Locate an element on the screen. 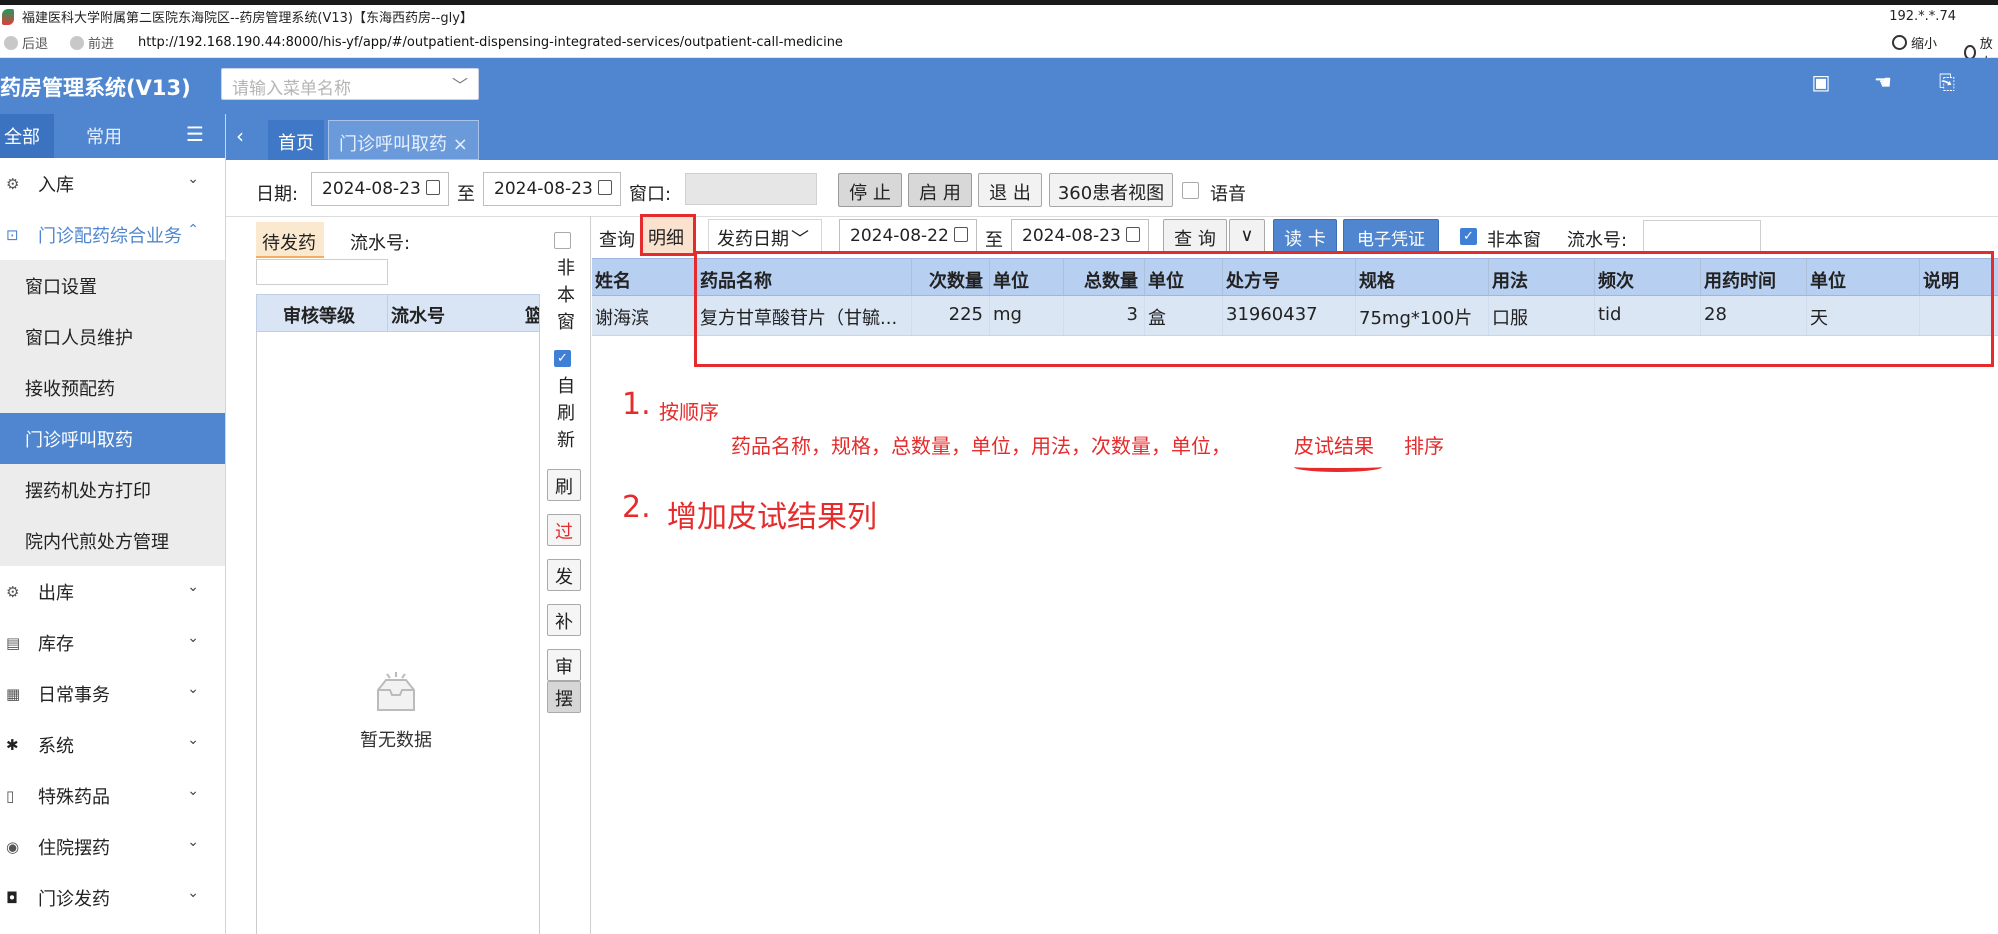 The height and width of the screenshot is (934, 1998). zoom-out-button: 缩小 is located at coordinates (1914, 42).